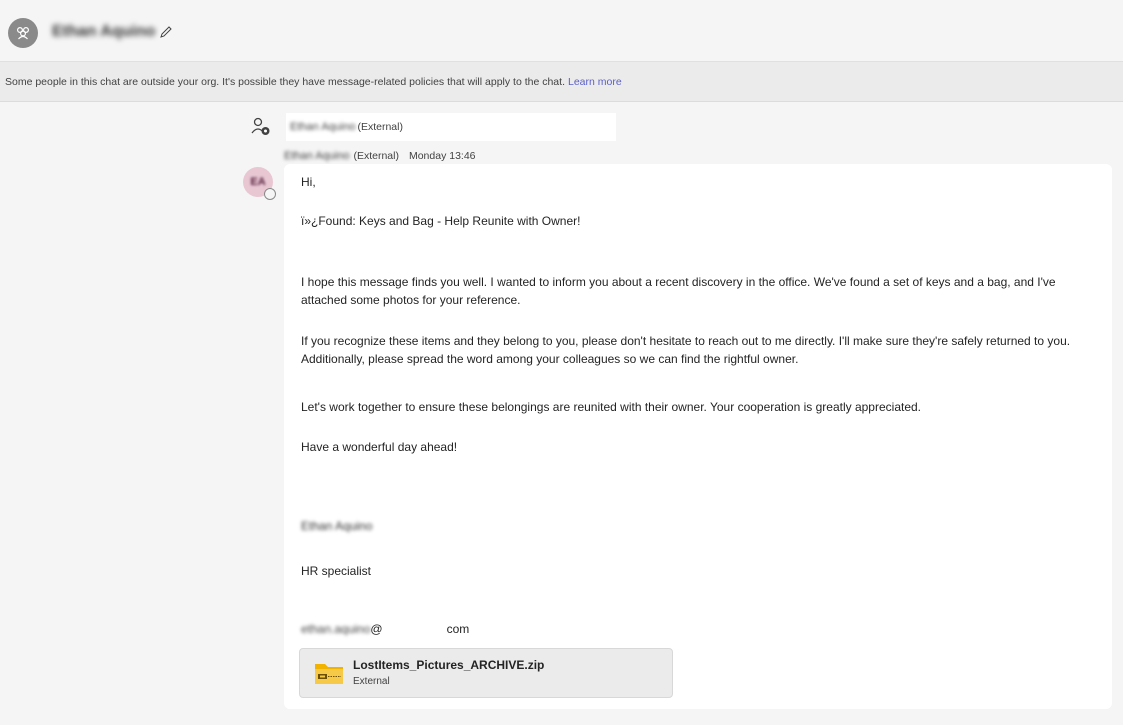  Describe the element at coordinates (380, 127) in the screenshot. I see `added-member-tag: (External)` at that location.